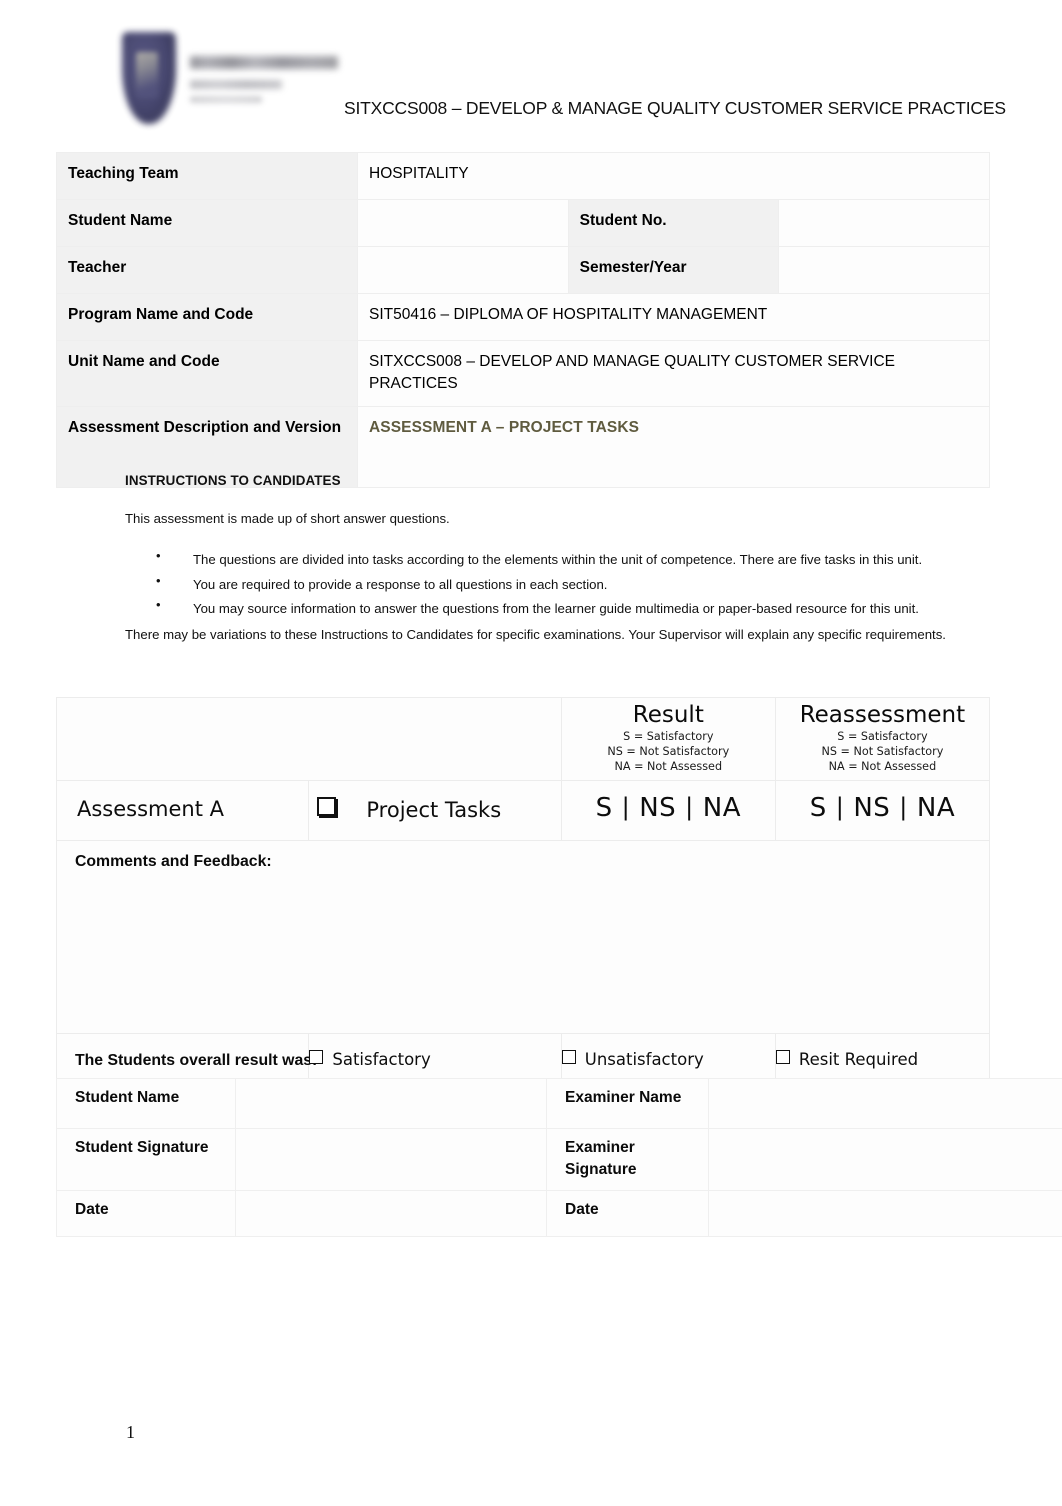 The image size is (1062, 1506). I want to click on assessment-task-cell: Project Tasks, so click(435, 811).